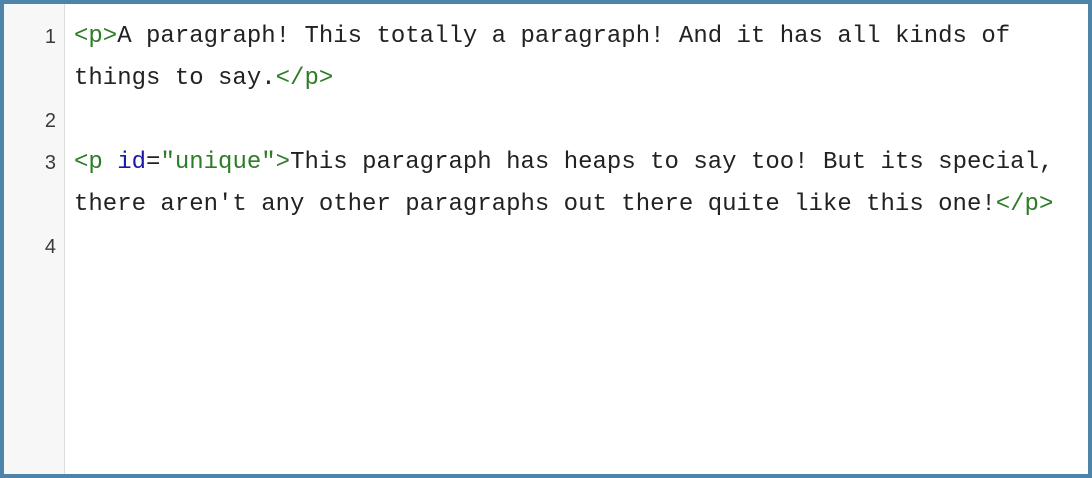  I want to click on line-number: 1, so click(50, 37).